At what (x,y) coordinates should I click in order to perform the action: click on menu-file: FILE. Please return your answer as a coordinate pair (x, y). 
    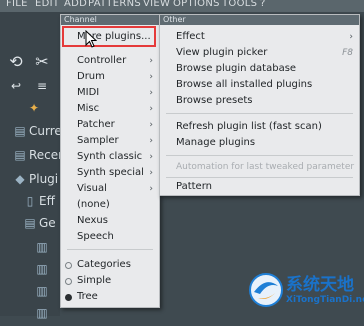
    Looking at the image, I should click on (17, 4).